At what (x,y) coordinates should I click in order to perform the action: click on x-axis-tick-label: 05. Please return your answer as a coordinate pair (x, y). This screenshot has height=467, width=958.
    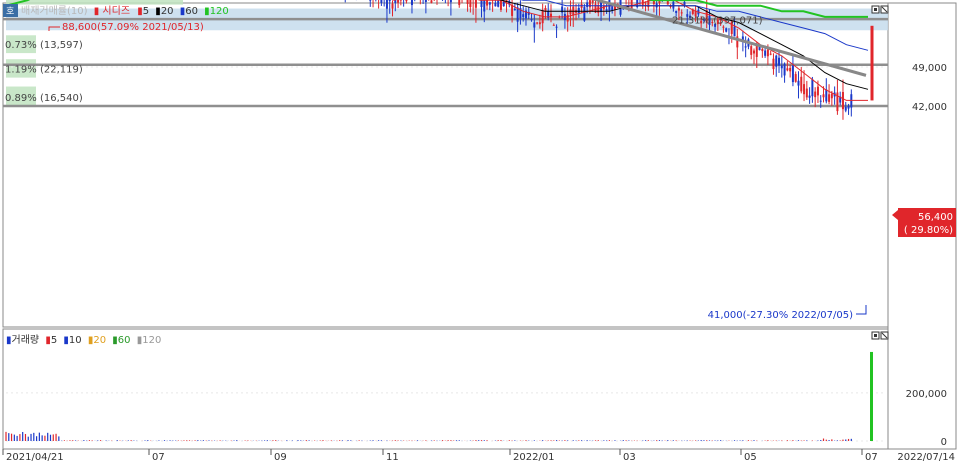
    Looking at the image, I should click on (750, 457).